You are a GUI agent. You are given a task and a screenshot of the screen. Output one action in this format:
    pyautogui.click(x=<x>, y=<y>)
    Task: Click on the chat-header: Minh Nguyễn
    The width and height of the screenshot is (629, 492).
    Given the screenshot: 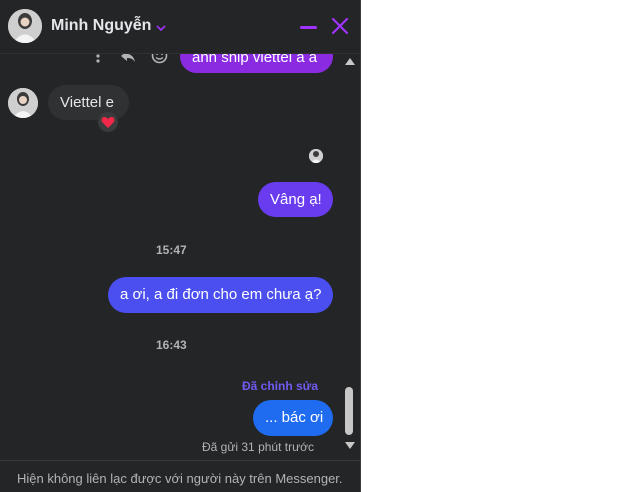 What is the action you would take?
    pyautogui.click(x=180, y=27)
    